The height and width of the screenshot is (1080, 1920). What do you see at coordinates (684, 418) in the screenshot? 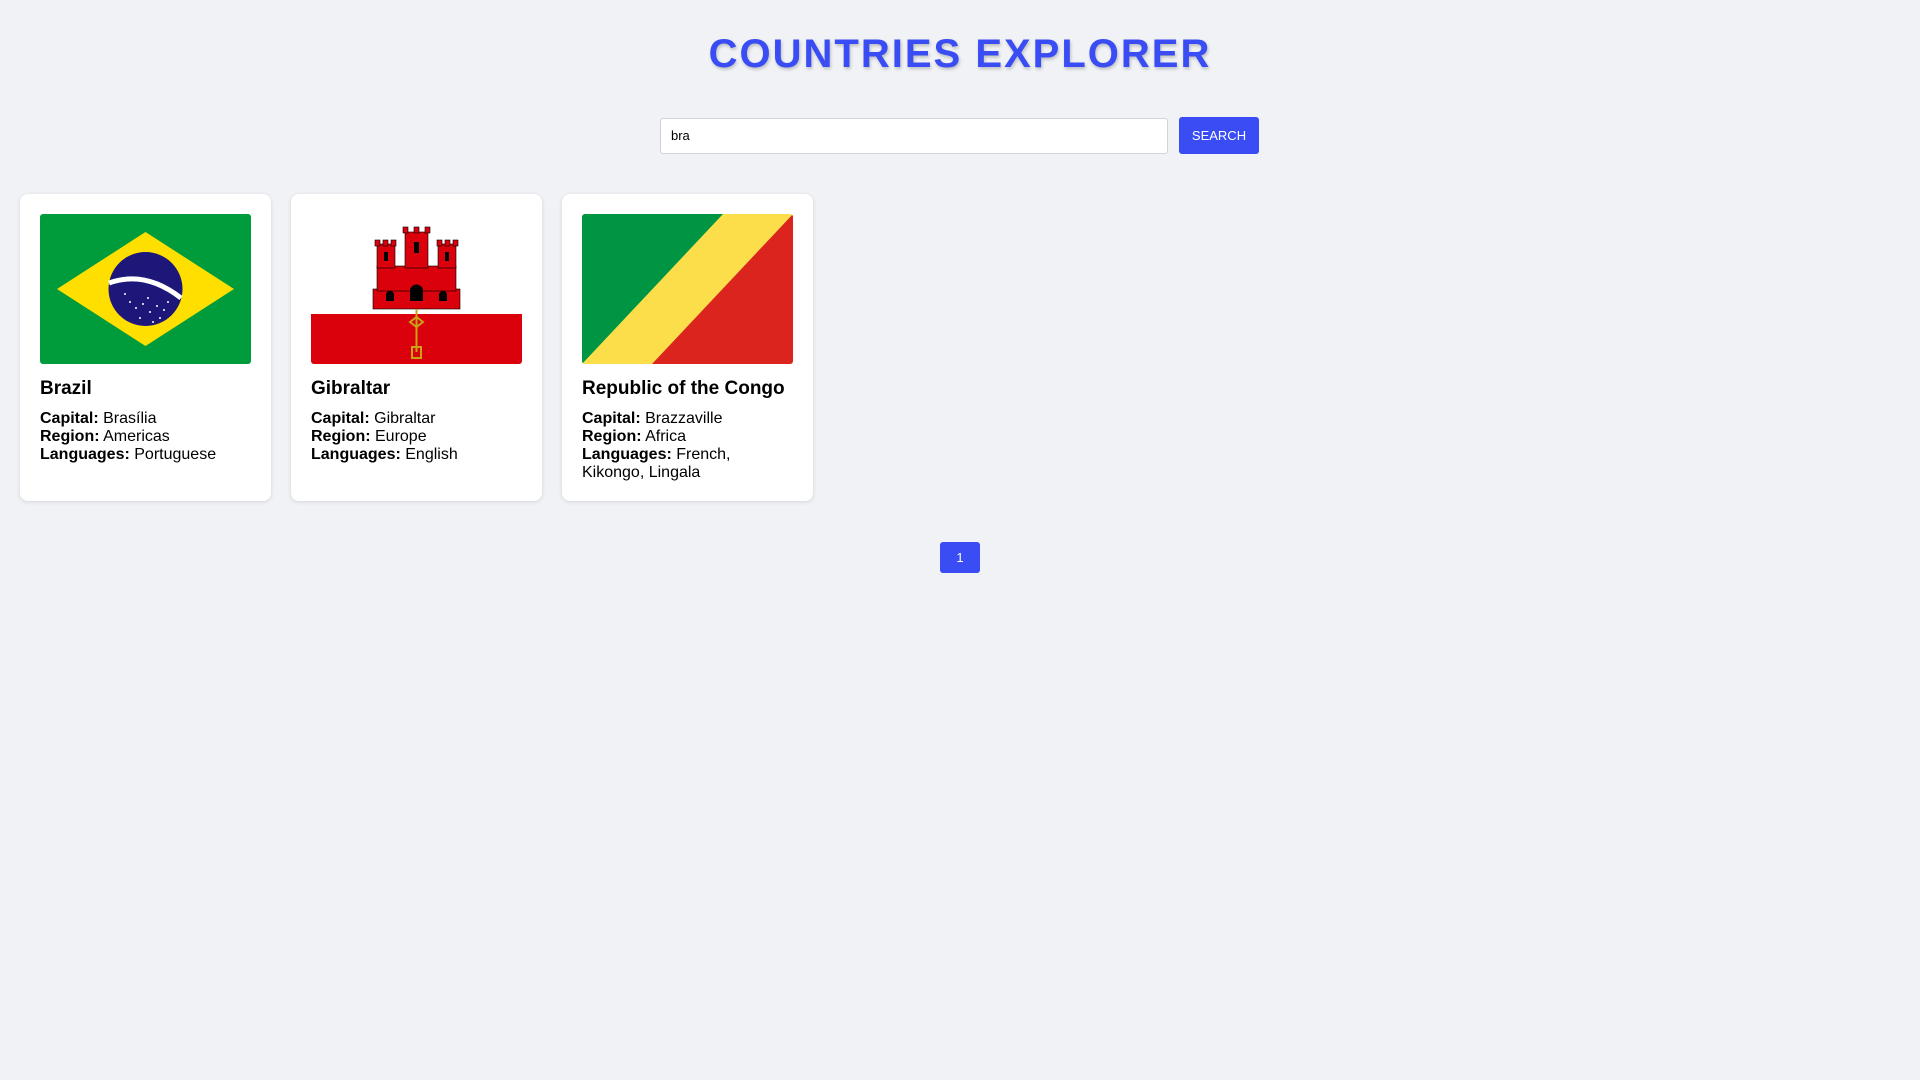
I see `capital-value: Brazzaville` at bounding box center [684, 418].